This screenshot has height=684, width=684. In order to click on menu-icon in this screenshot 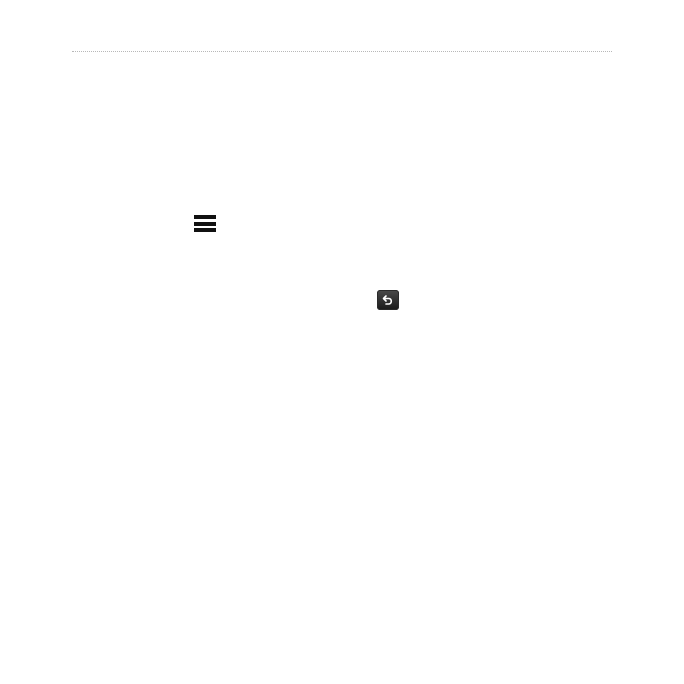, I will do `click(205, 223)`.